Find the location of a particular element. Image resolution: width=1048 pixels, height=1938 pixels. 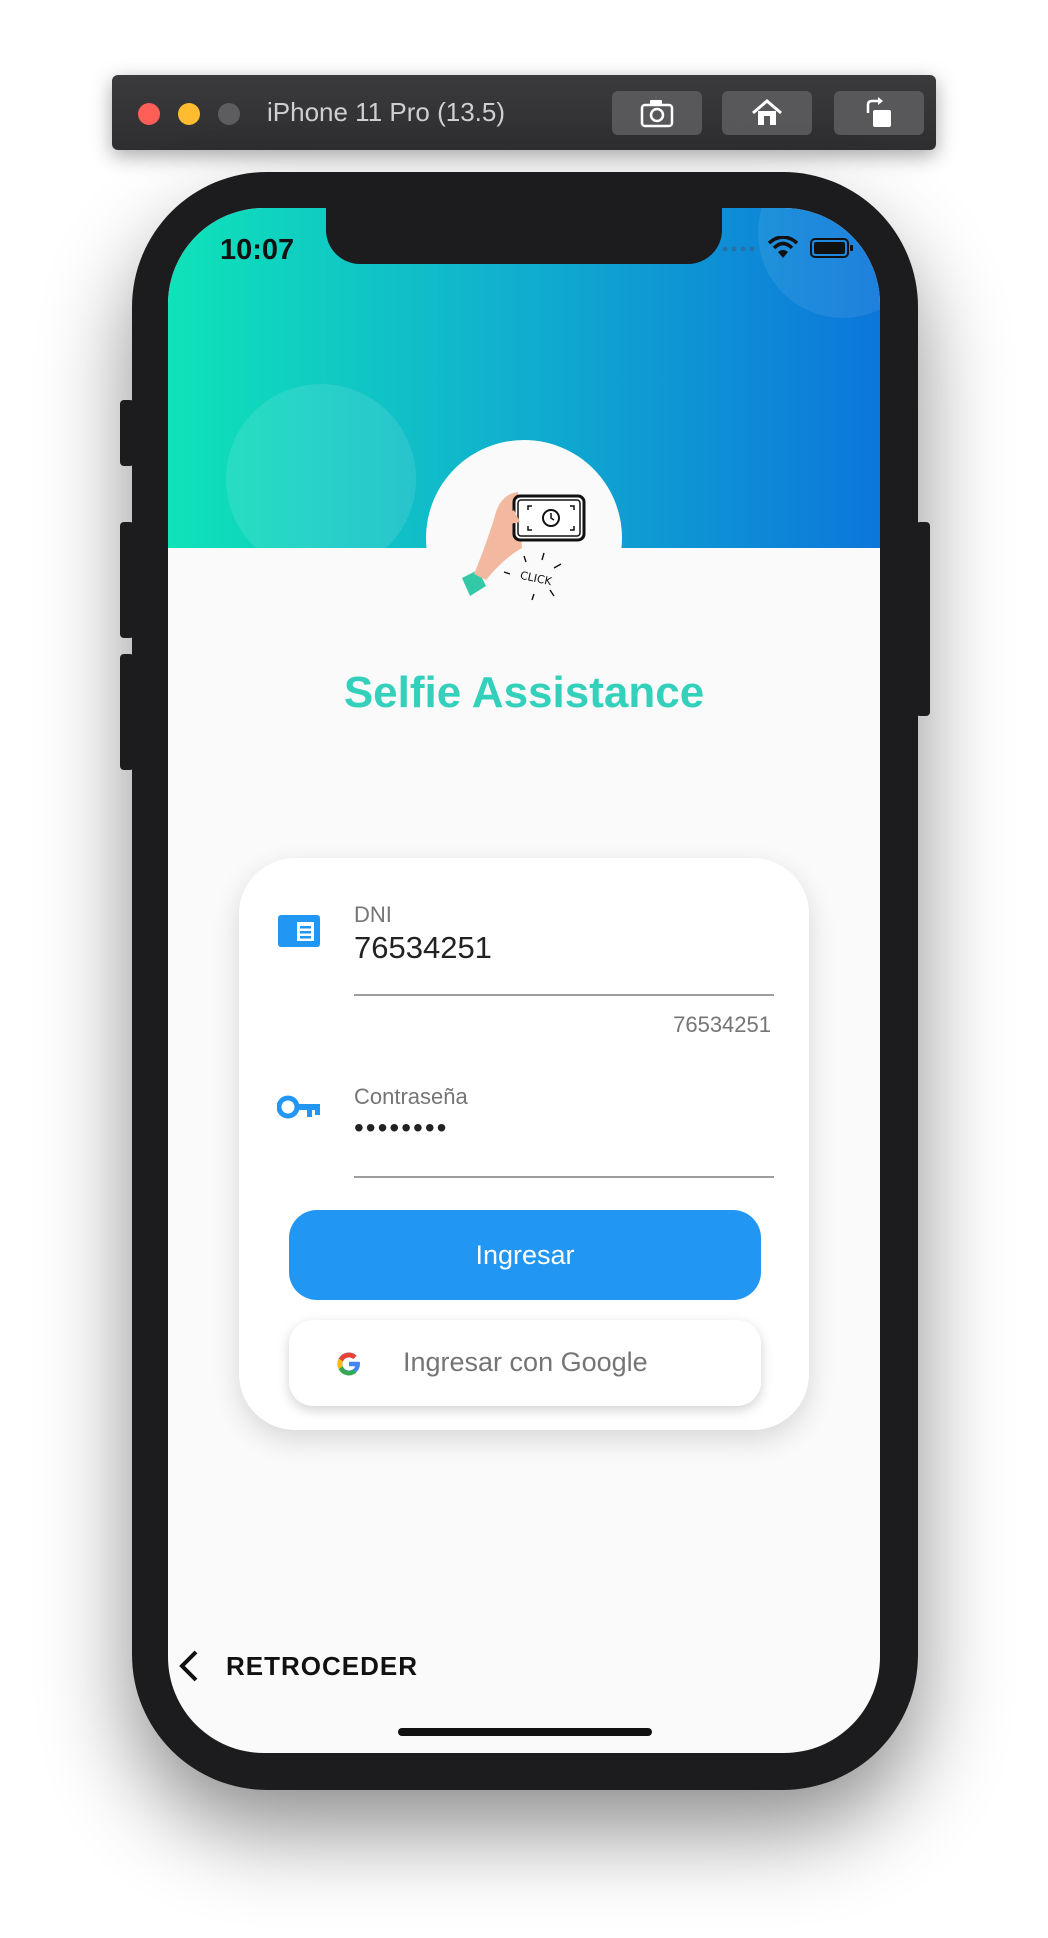

selfie-hand-illustration: CLICK is located at coordinates (524, 546).